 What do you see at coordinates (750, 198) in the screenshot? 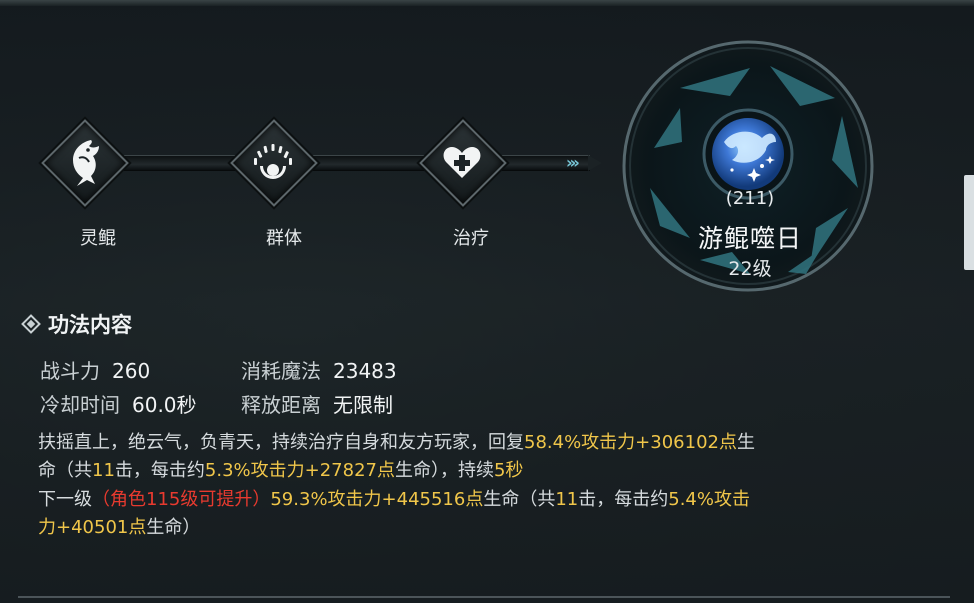
I see `skill-code: (211)` at bounding box center [750, 198].